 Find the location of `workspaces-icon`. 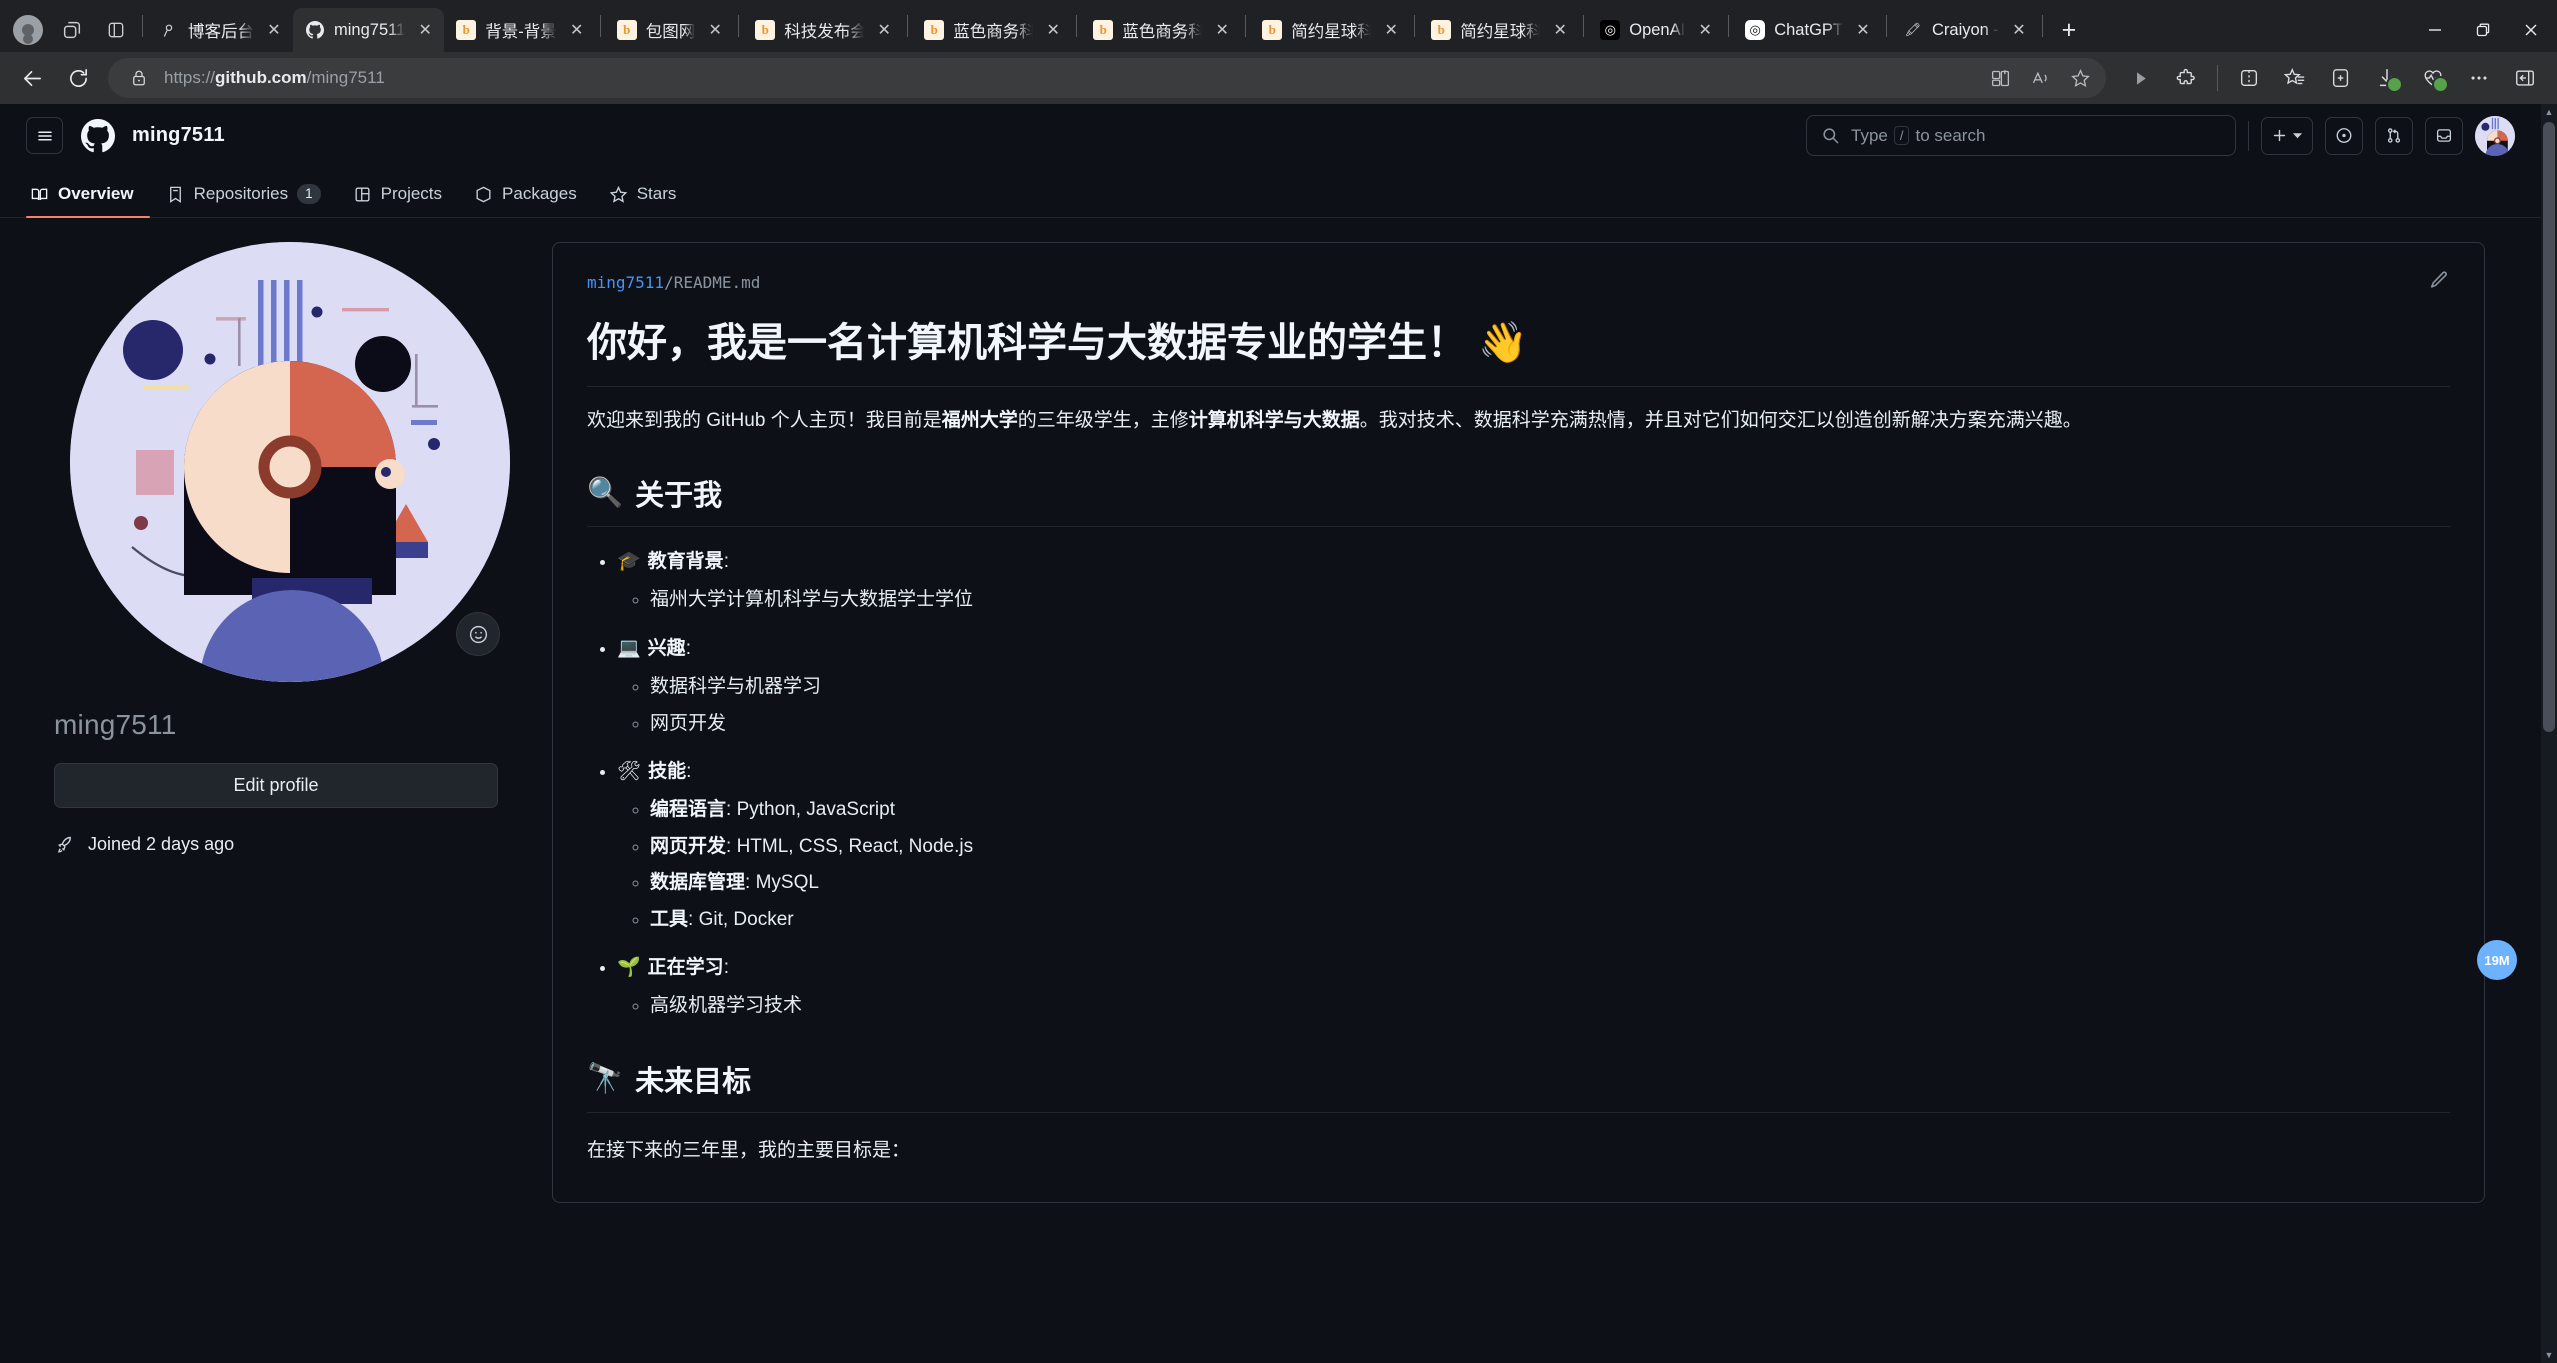

workspaces-icon is located at coordinates (72, 30).